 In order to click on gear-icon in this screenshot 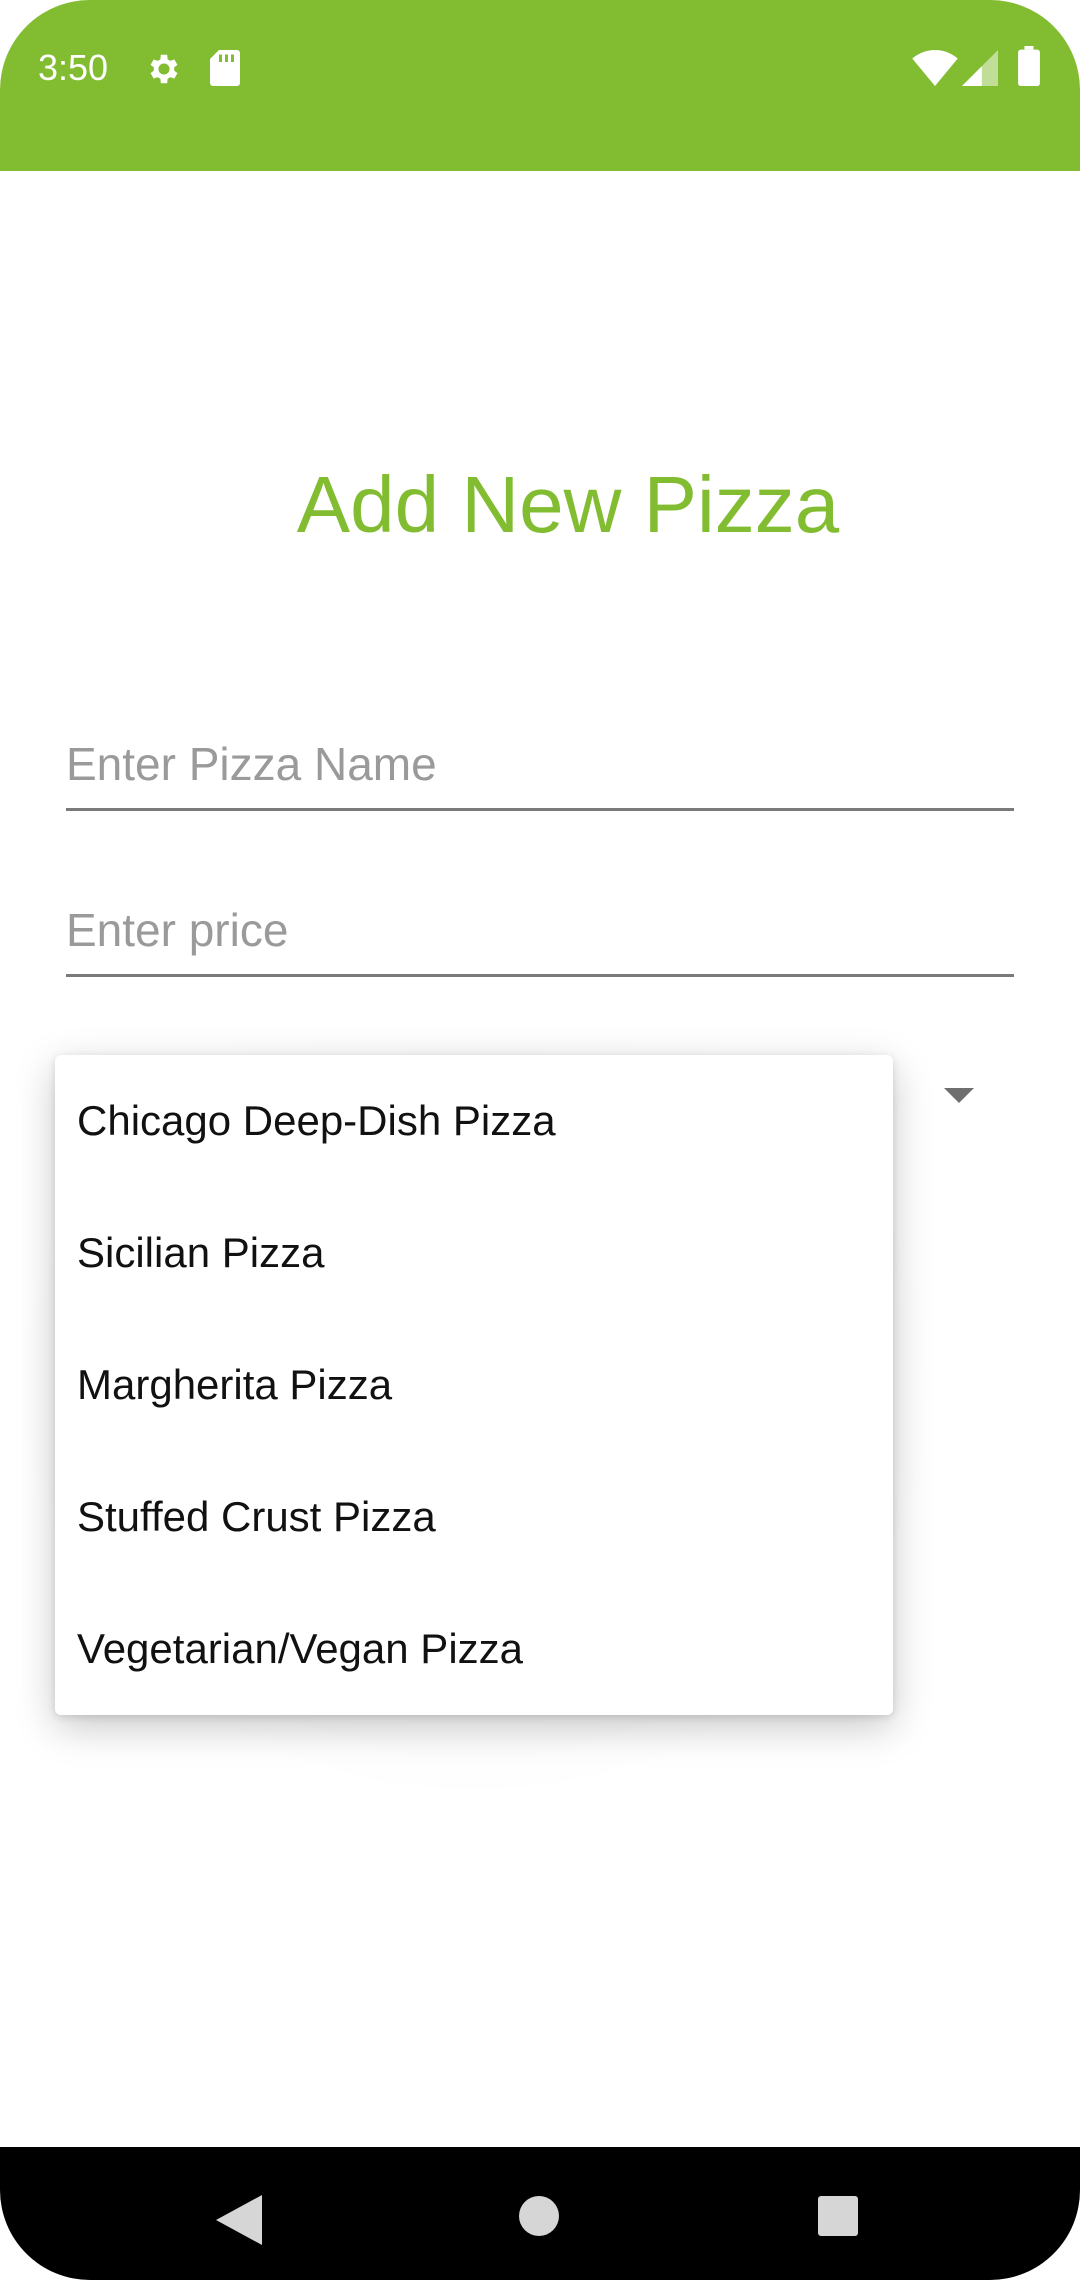, I will do `click(164, 69)`.